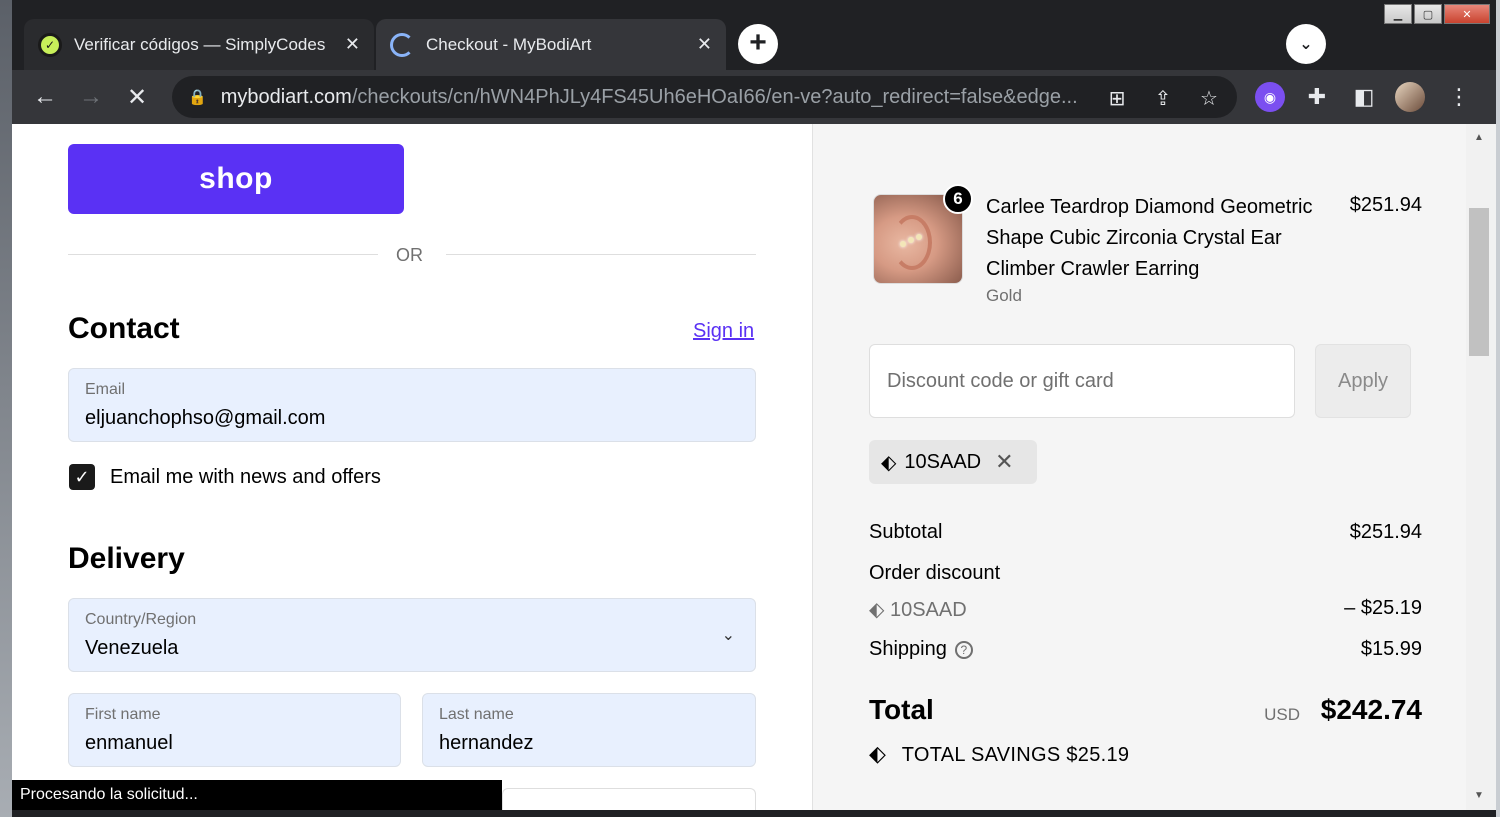 Image resolution: width=1500 pixels, height=817 pixels. What do you see at coordinates (105, 389) in the screenshot?
I see `email-label: Email` at bounding box center [105, 389].